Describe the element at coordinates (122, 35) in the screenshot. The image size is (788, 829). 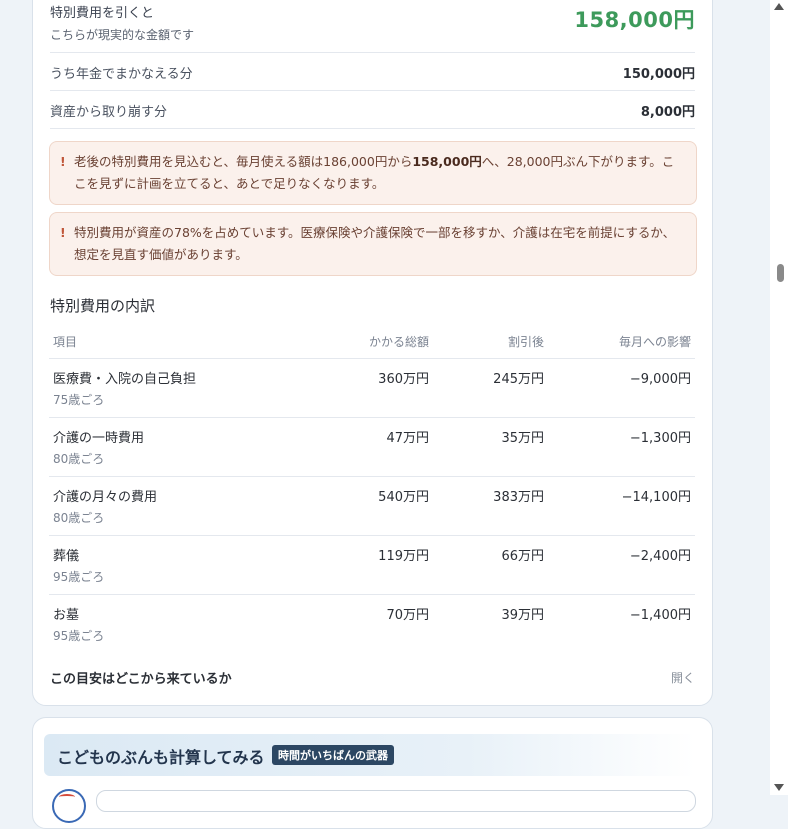
I see `summary-sublabel: こちらが現実的な金額です` at that location.